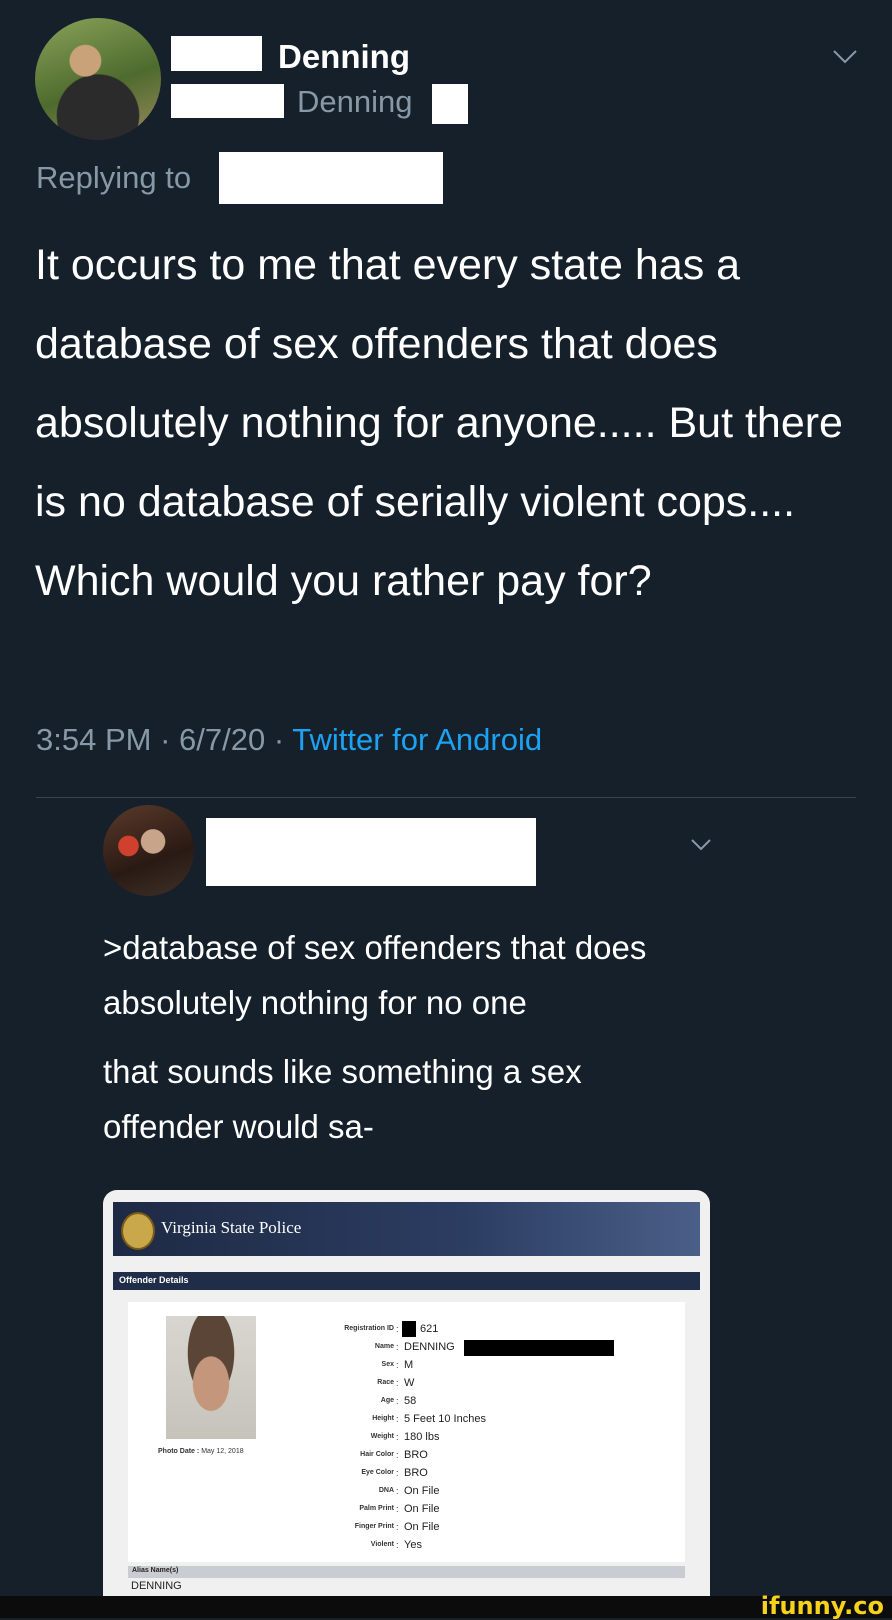  I want to click on field-row: DNA: On File, so click(382, 1491).